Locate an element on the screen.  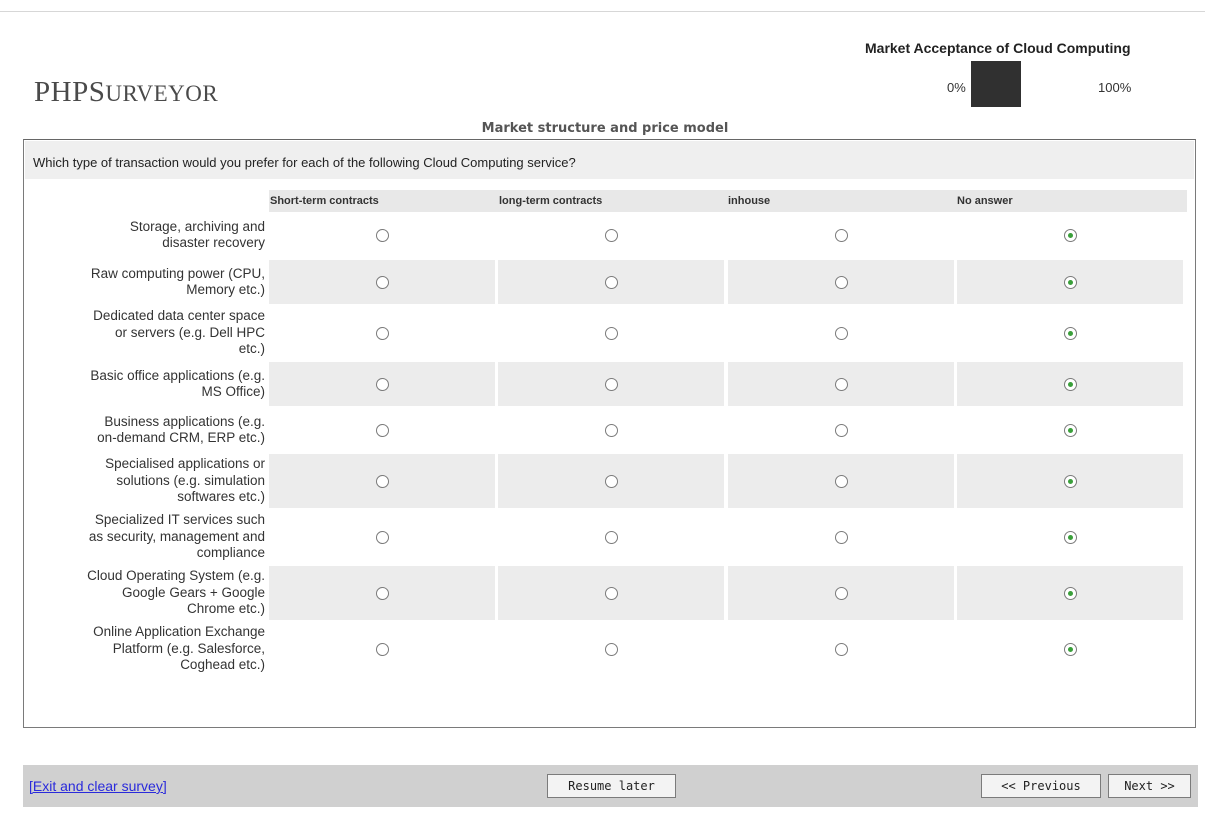
row-label-line: Basic office applications (e.g. is located at coordinates (177, 375).